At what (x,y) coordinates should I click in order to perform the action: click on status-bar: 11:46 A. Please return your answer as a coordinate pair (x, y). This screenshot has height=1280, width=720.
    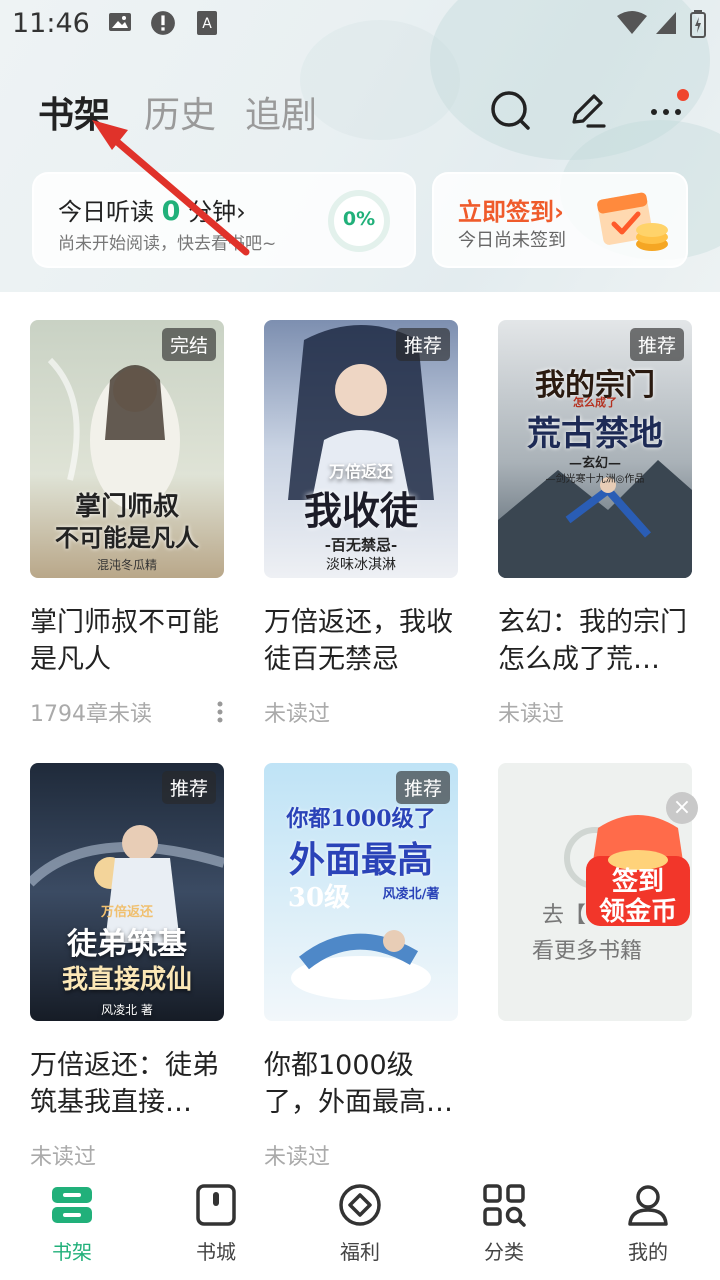
    Looking at the image, I should click on (360, 25).